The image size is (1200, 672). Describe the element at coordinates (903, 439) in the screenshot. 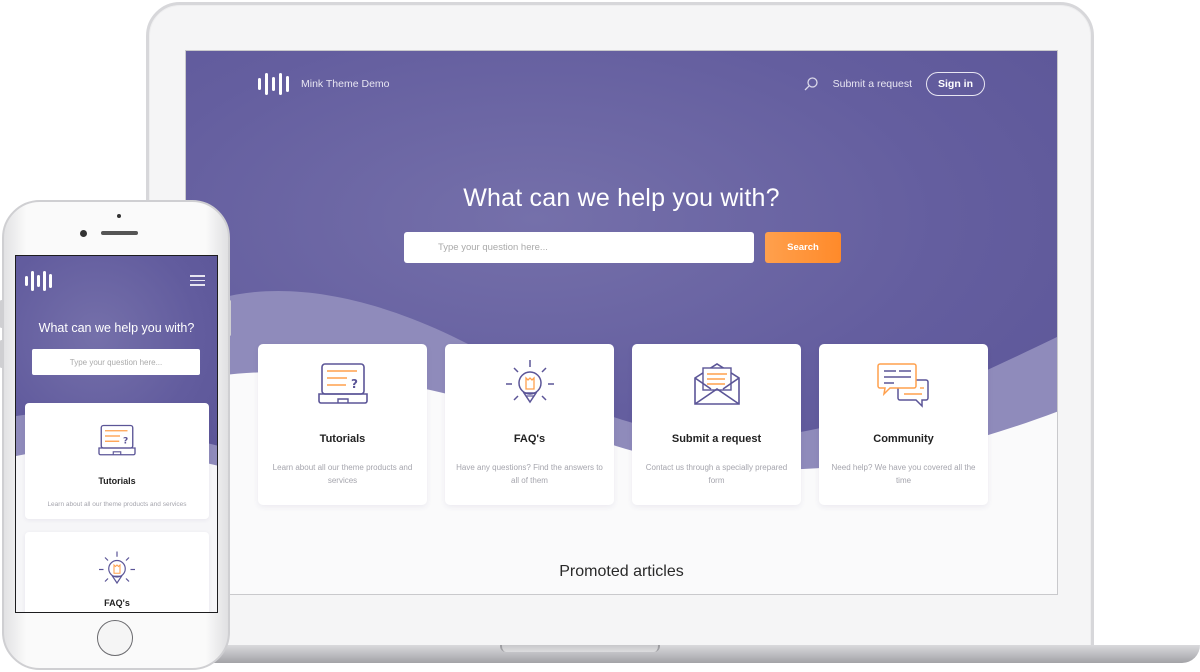

I see `card-title: Community` at that location.